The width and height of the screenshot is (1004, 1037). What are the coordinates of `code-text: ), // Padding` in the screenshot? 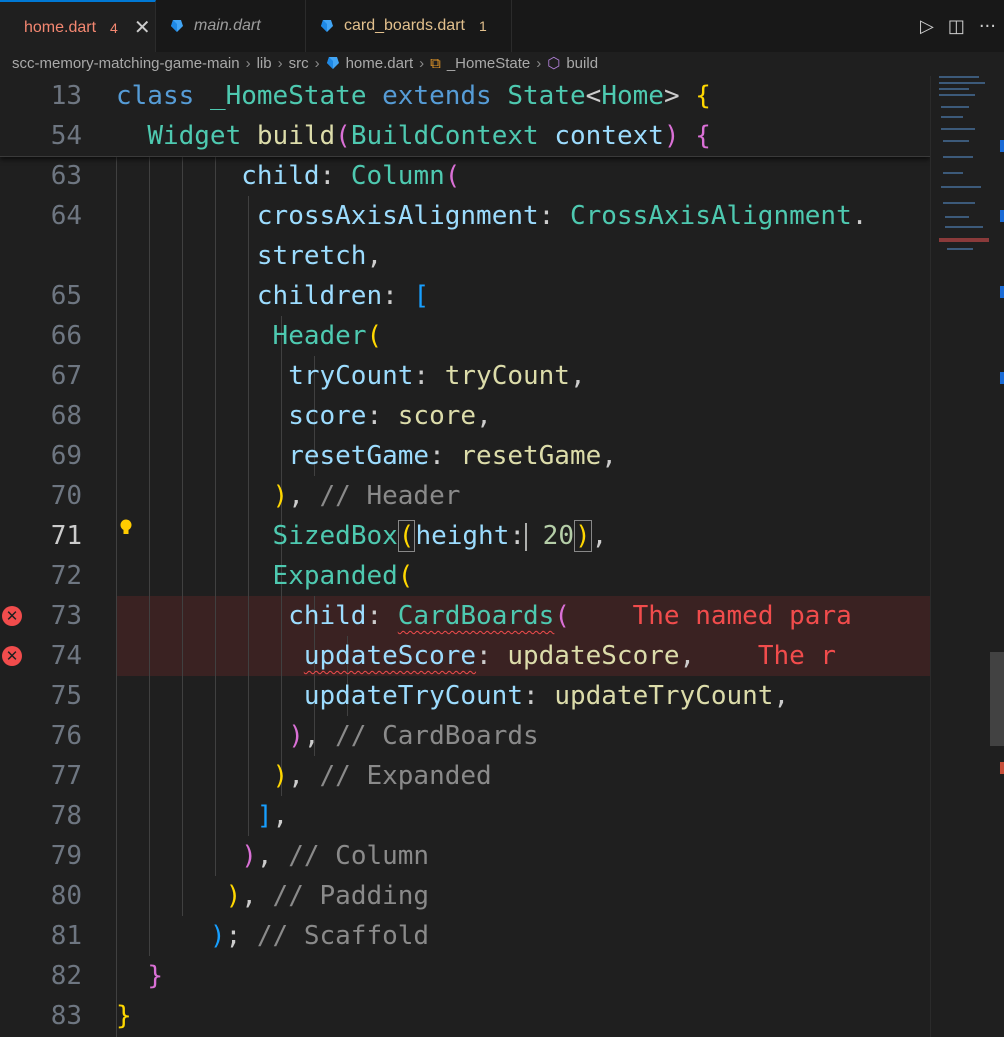 It's located at (327, 896).